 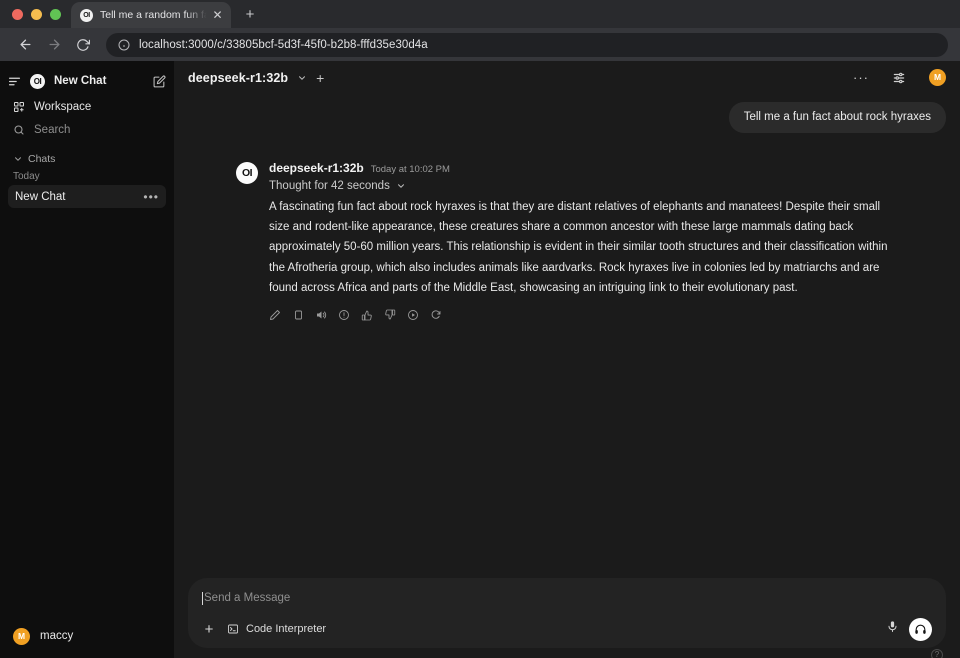 What do you see at coordinates (63, 106) in the screenshot?
I see `sidebar-item-workspace-label: Workspace` at bounding box center [63, 106].